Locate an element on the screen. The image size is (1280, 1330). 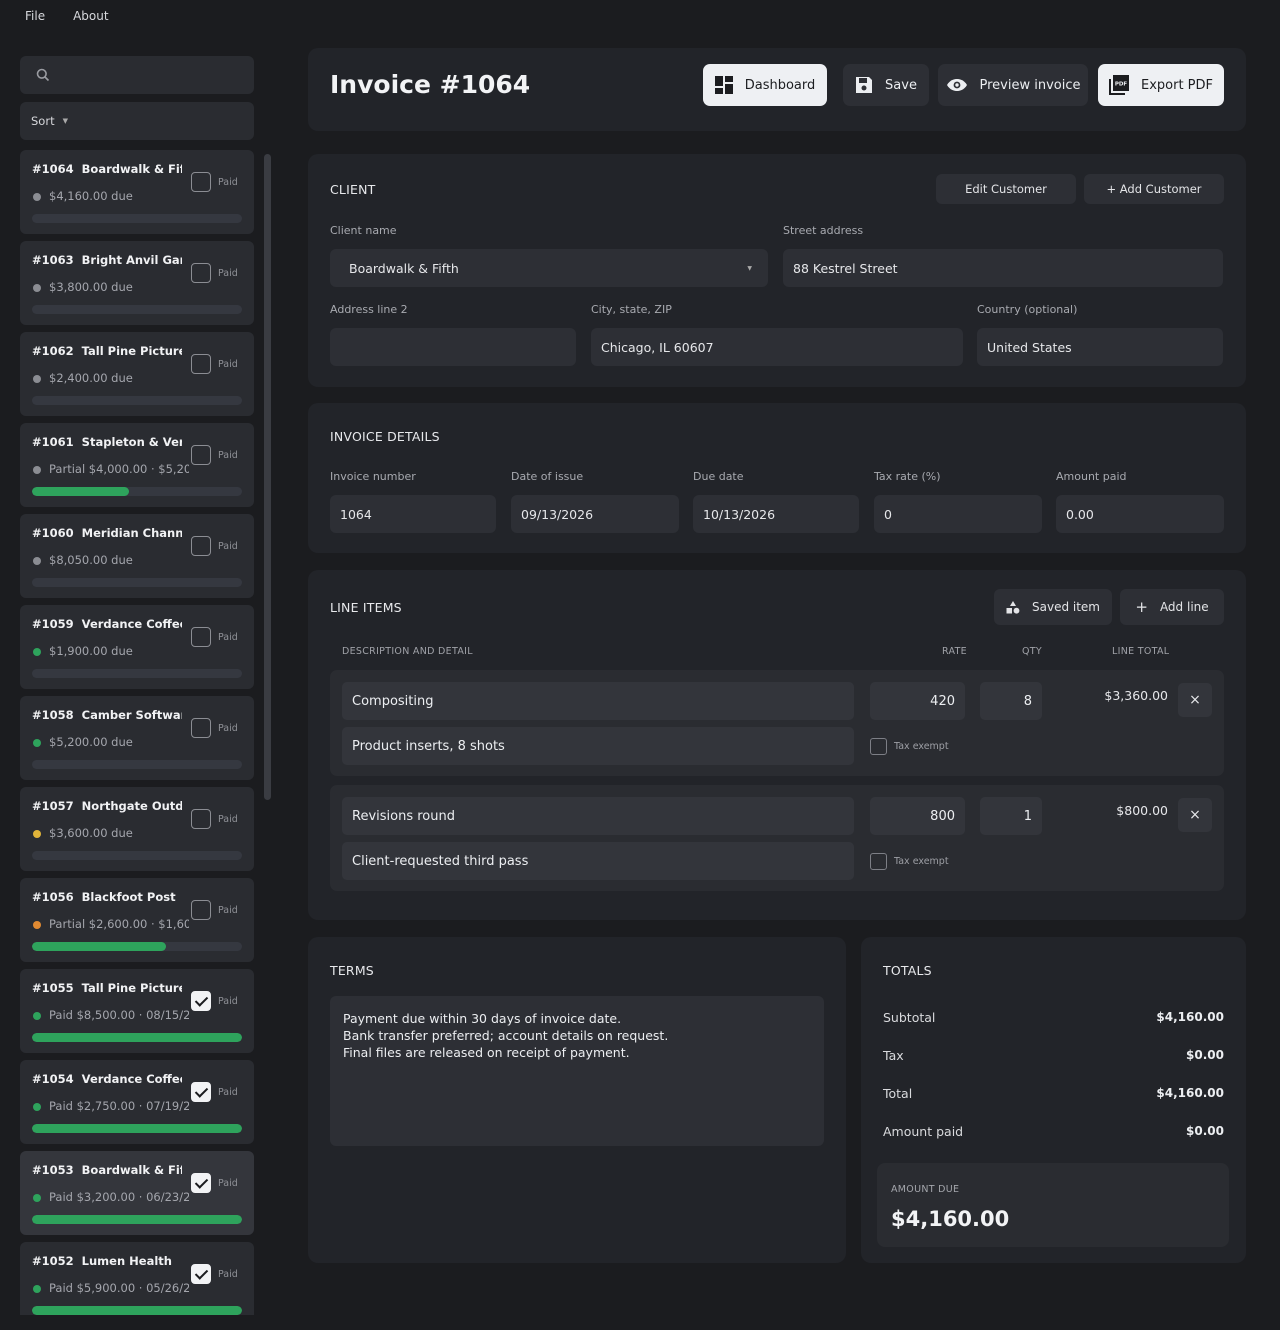
street-input: 88 Kestrel Street is located at coordinates (1003, 268).